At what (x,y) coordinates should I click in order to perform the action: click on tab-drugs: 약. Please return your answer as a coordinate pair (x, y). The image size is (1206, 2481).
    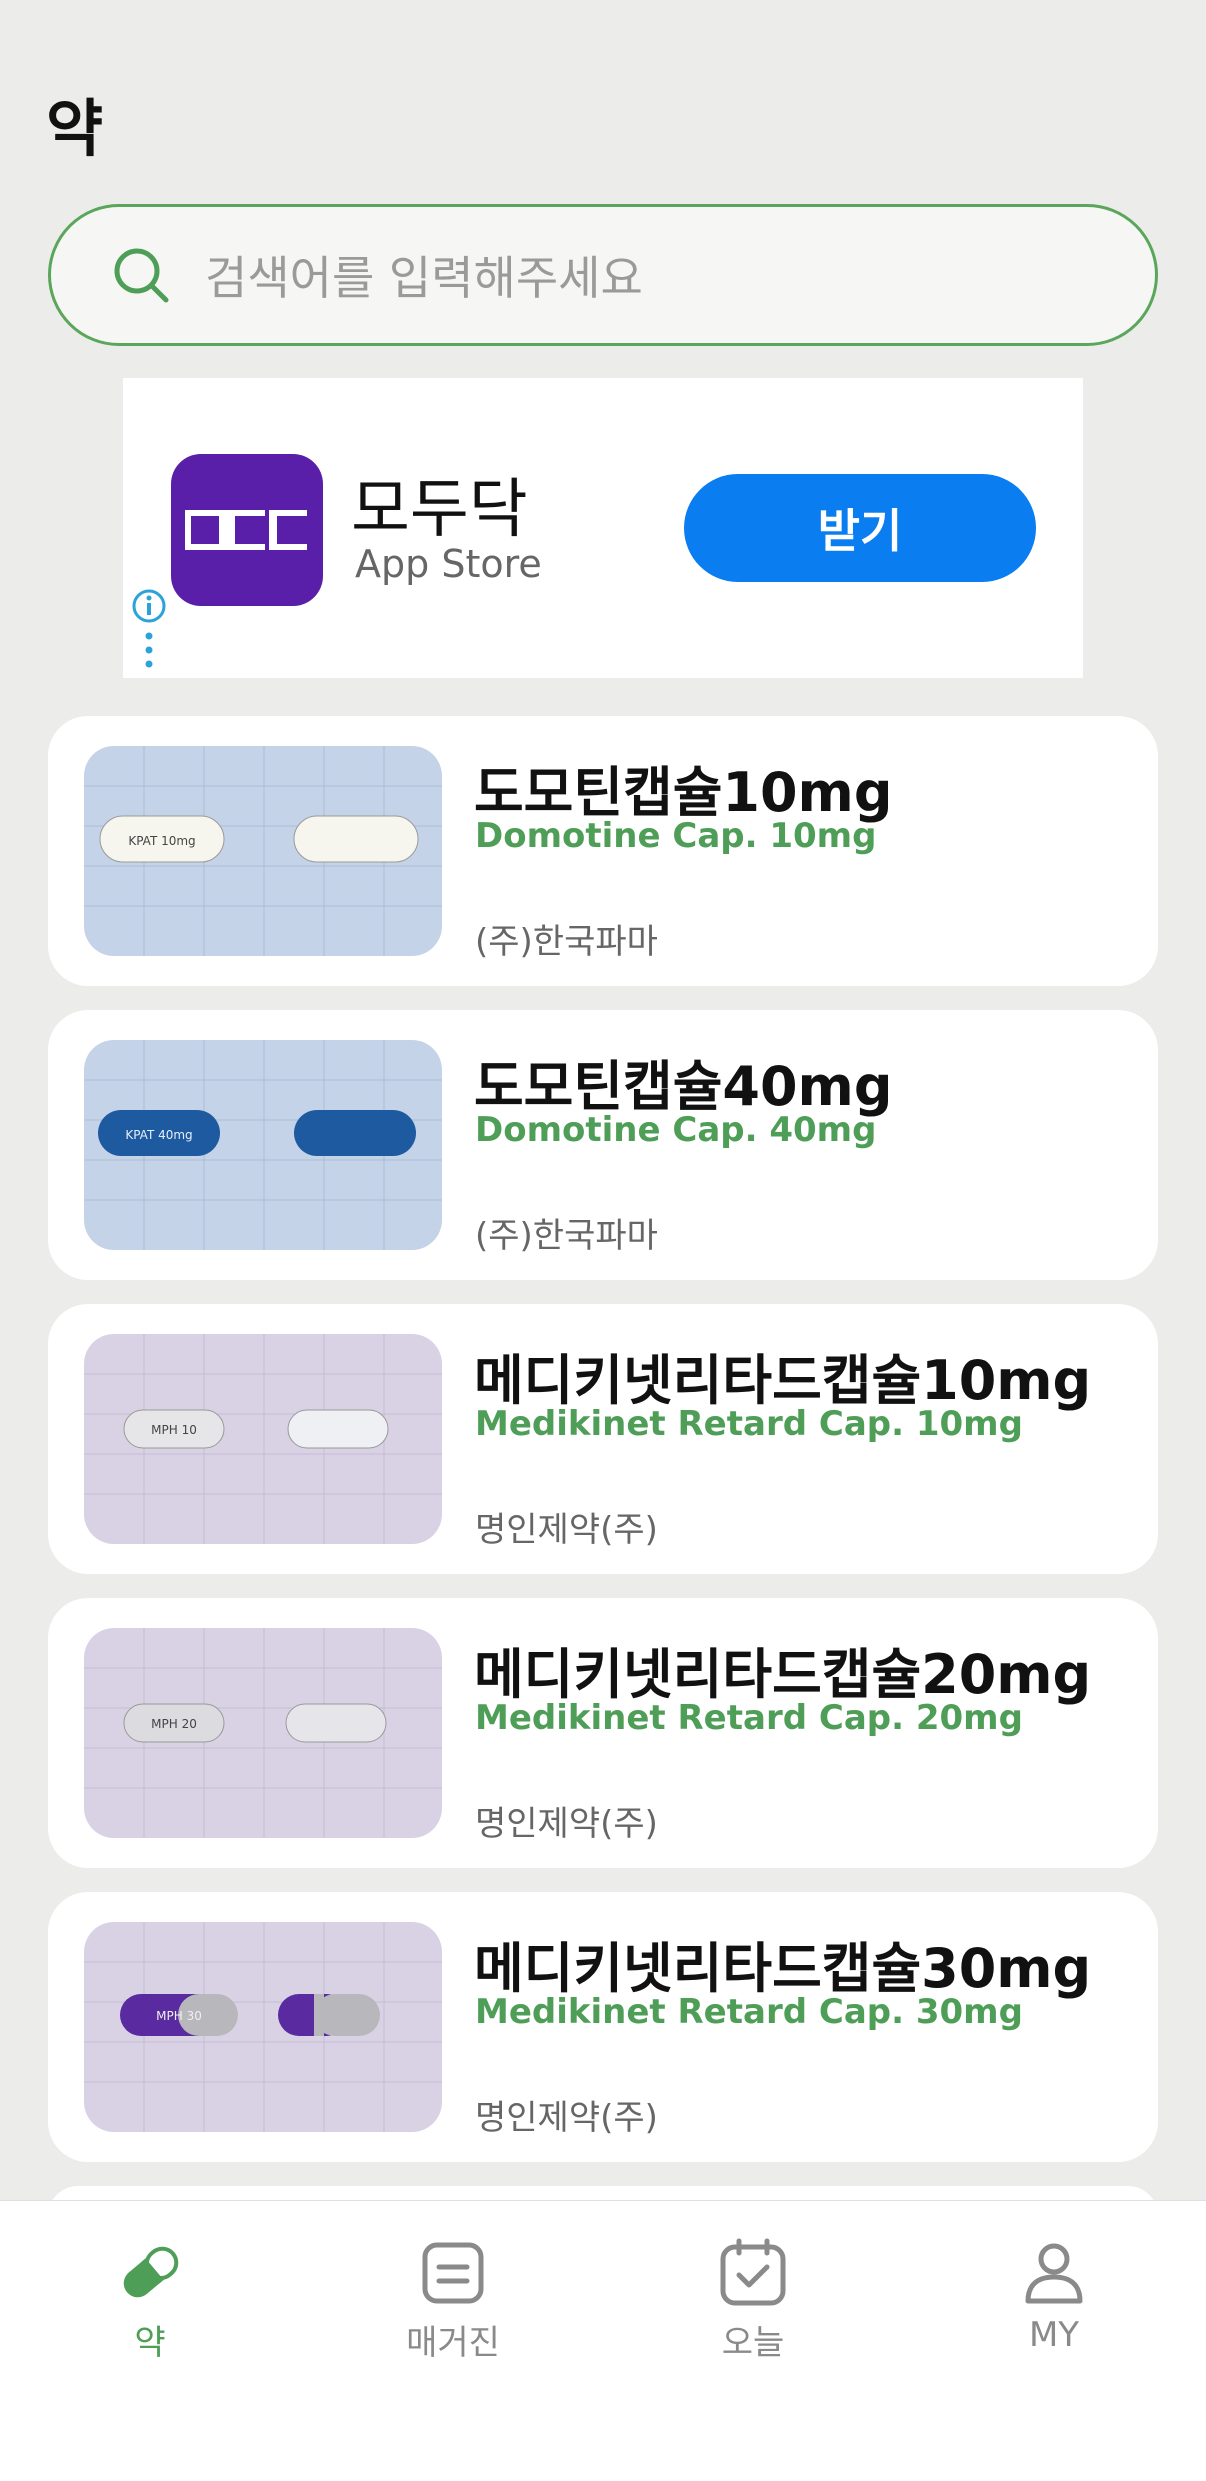
    Looking at the image, I should click on (150, 2300).